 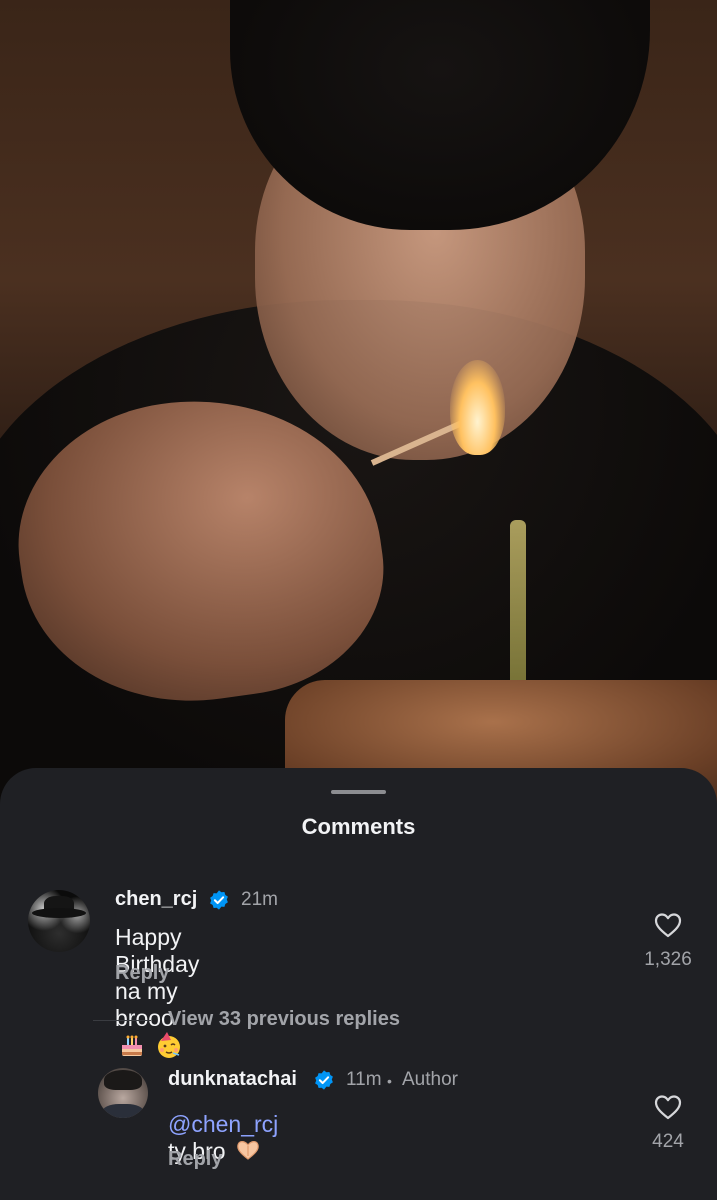 I want to click on comment-username: chen_rcj, so click(x=156, y=899).